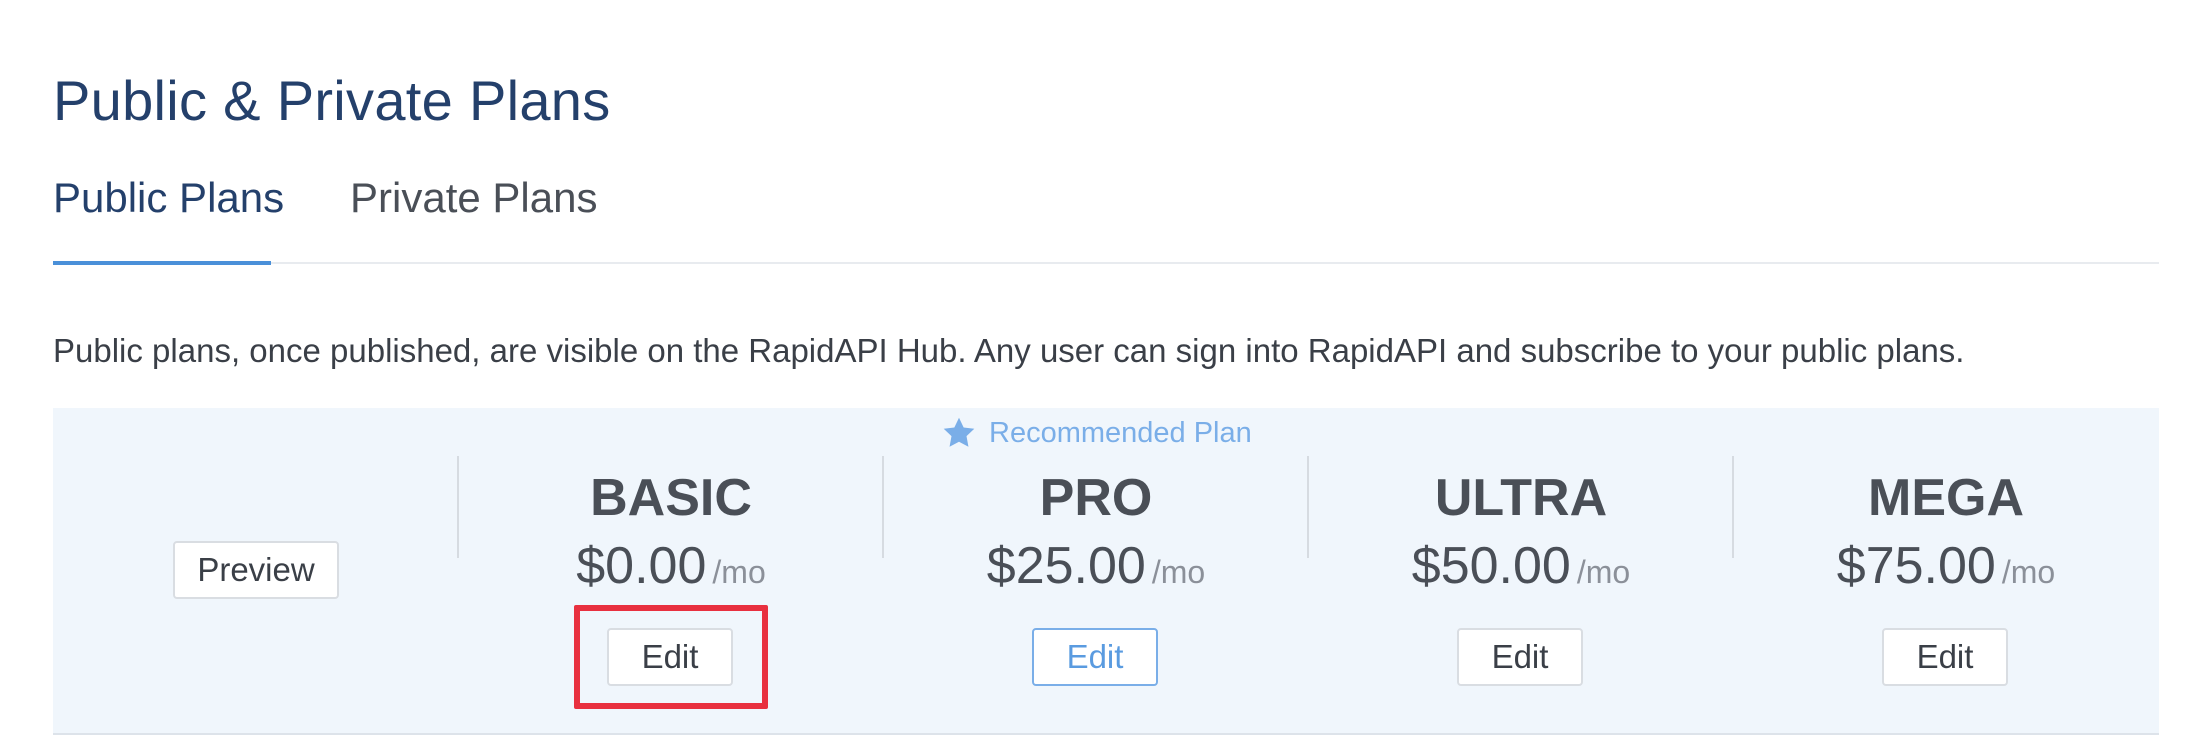 This screenshot has height=756, width=2210. I want to click on star-icon, so click(959, 432).